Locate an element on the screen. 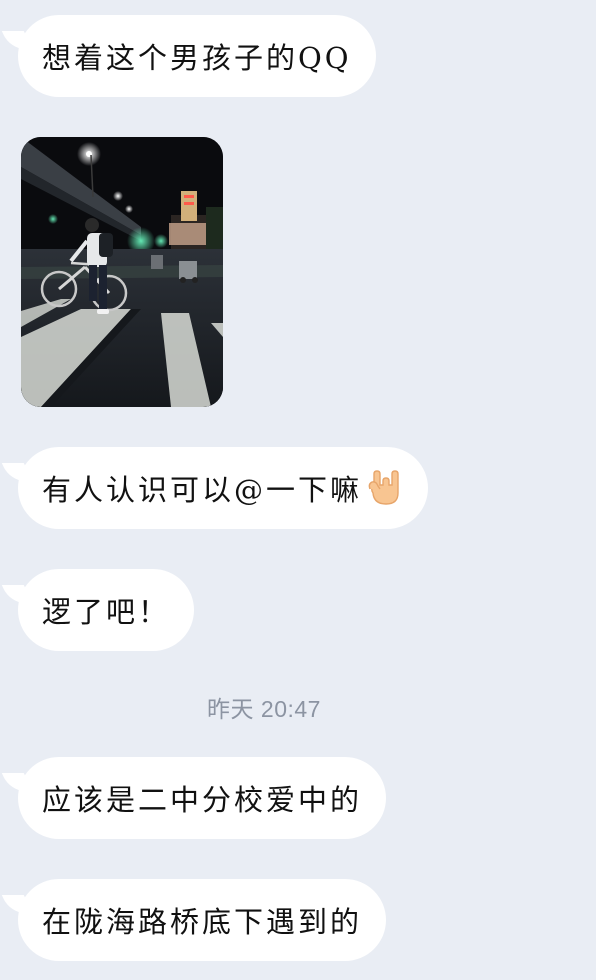  message-text: 应该是二中分校爱中的 is located at coordinates (202, 800).